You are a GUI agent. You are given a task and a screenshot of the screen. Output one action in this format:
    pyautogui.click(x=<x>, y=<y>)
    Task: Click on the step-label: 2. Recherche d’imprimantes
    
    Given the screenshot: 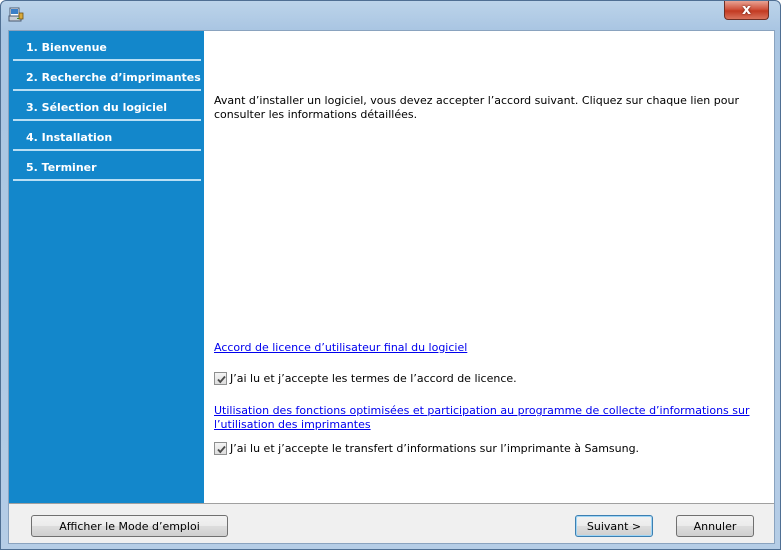 What is the action you would take?
    pyautogui.click(x=113, y=77)
    